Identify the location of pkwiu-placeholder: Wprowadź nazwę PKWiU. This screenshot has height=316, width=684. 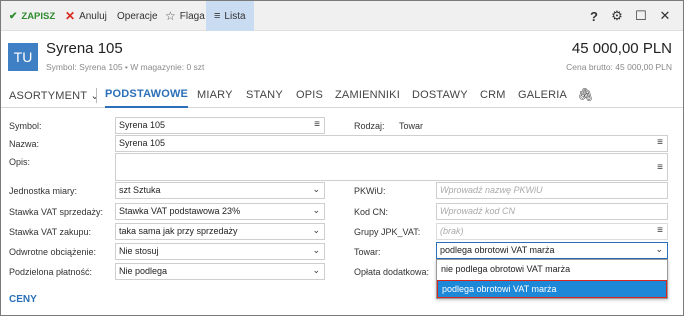
(491, 190).